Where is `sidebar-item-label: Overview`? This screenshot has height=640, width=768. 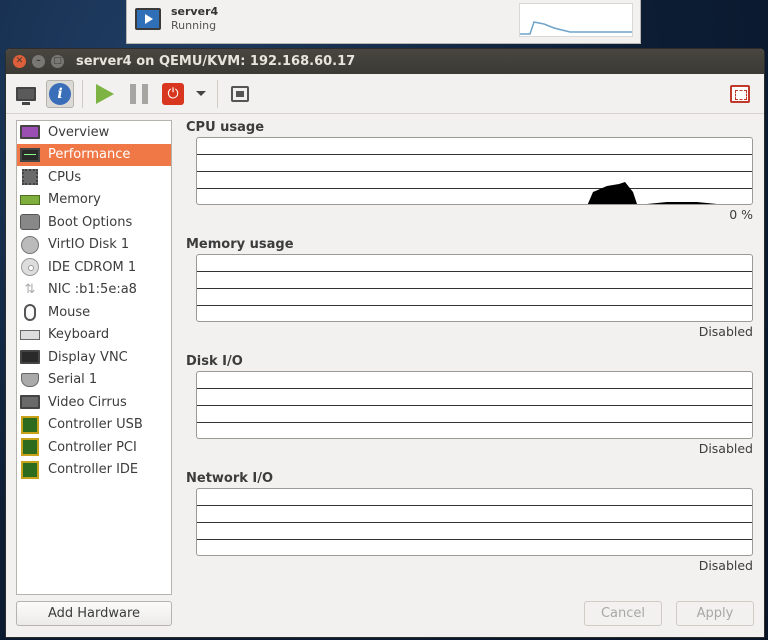 sidebar-item-label: Overview is located at coordinates (79, 132).